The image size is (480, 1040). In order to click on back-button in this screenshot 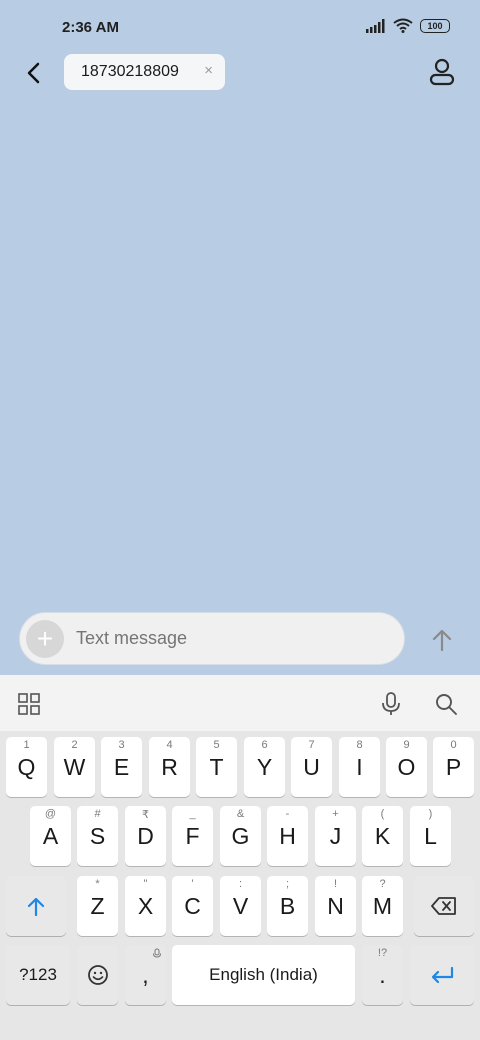, I will do `click(33, 73)`.